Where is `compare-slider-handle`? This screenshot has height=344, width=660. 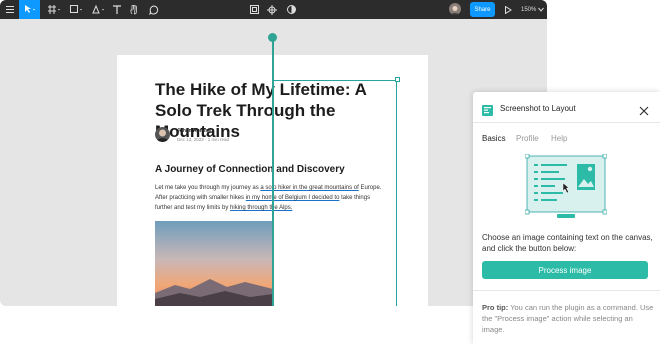
compare-slider-handle is located at coordinates (272, 37).